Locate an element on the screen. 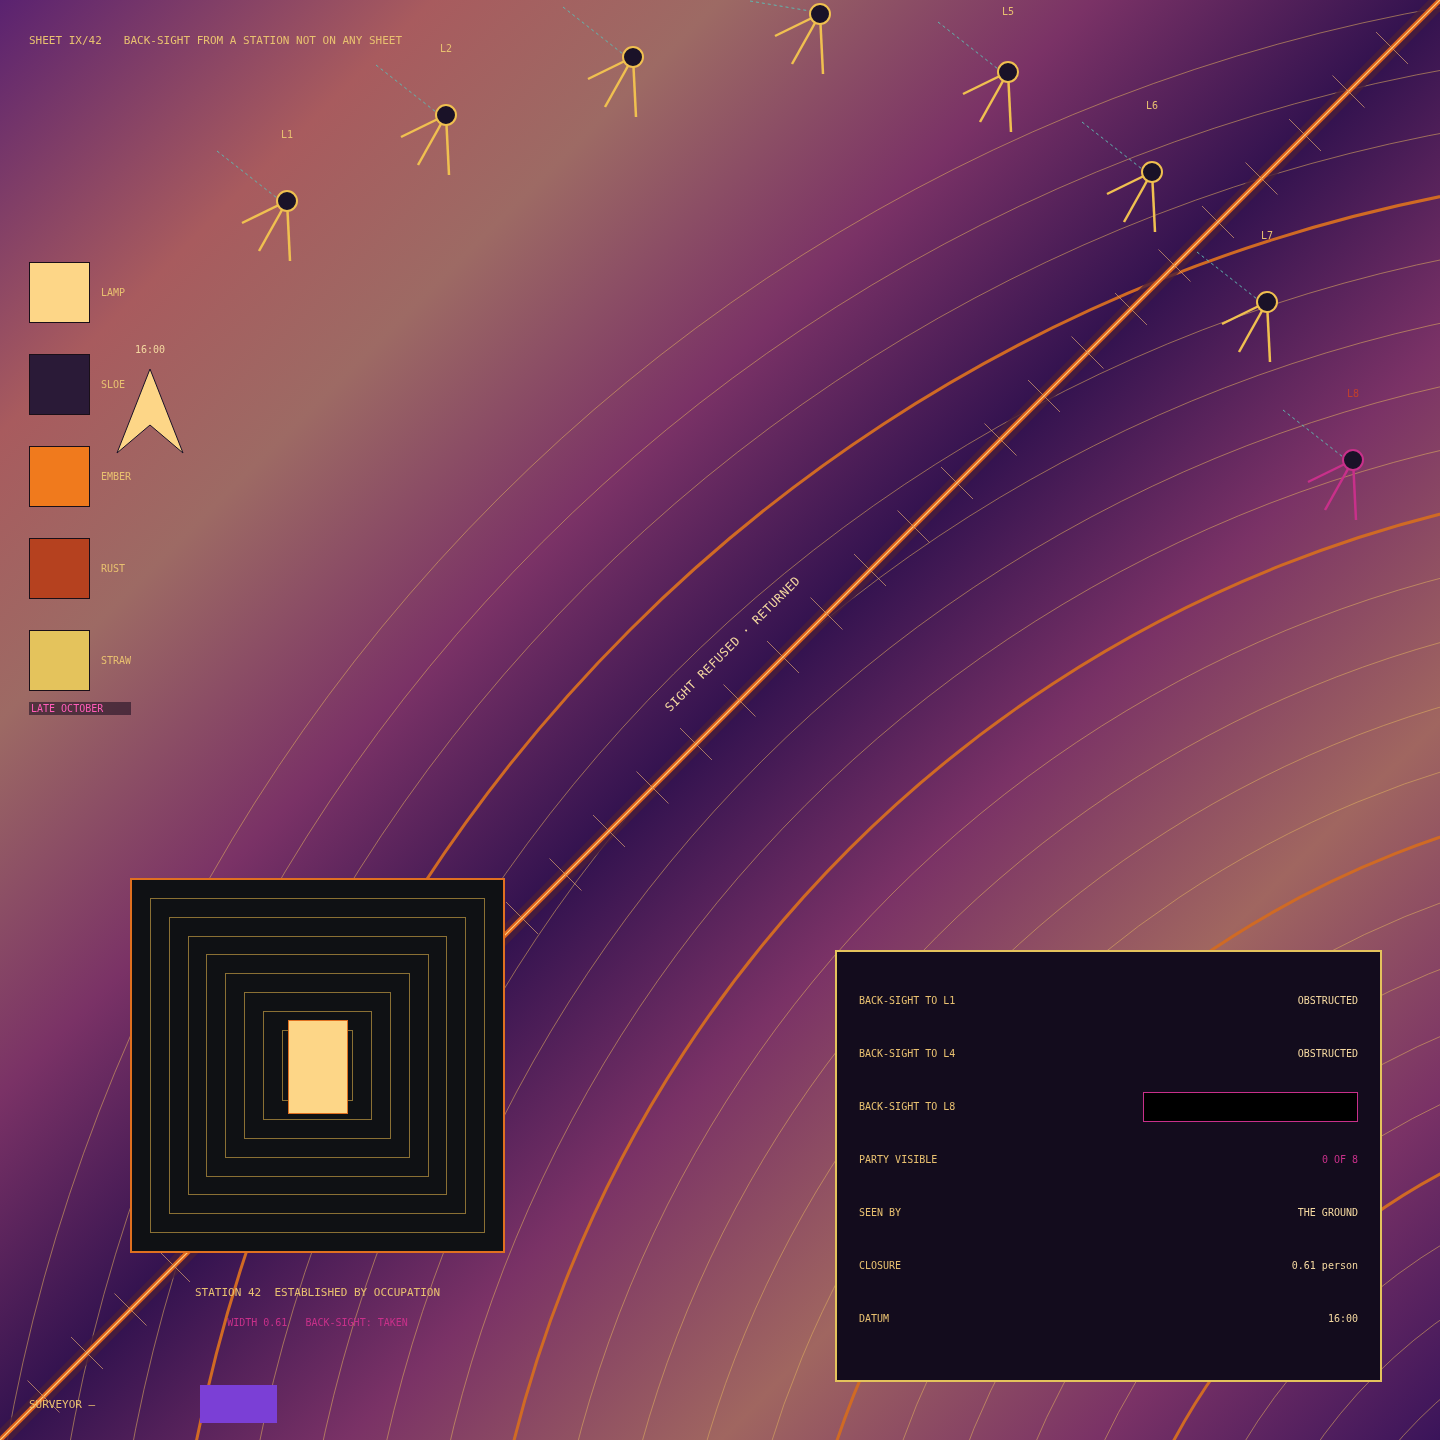 Image resolution: width=1440 pixels, height=1440 pixels. legend-note: LATE OCTOBER is located at coordinates (80, 708).